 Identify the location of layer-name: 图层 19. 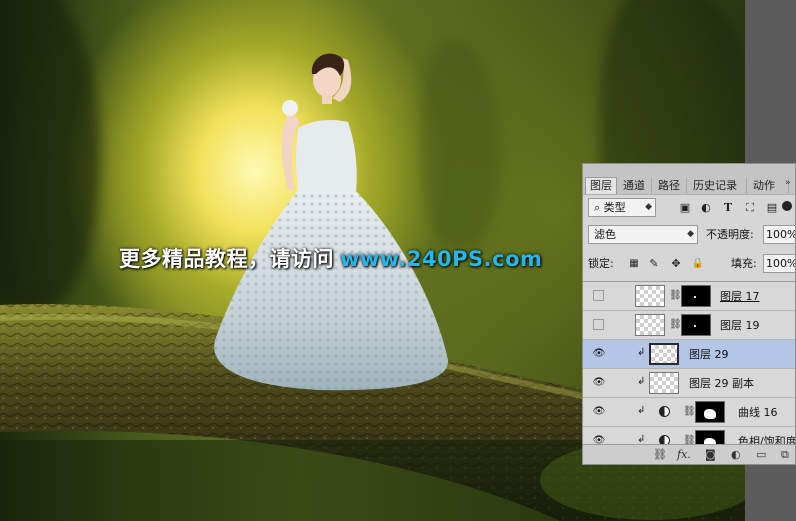
(740, 325).